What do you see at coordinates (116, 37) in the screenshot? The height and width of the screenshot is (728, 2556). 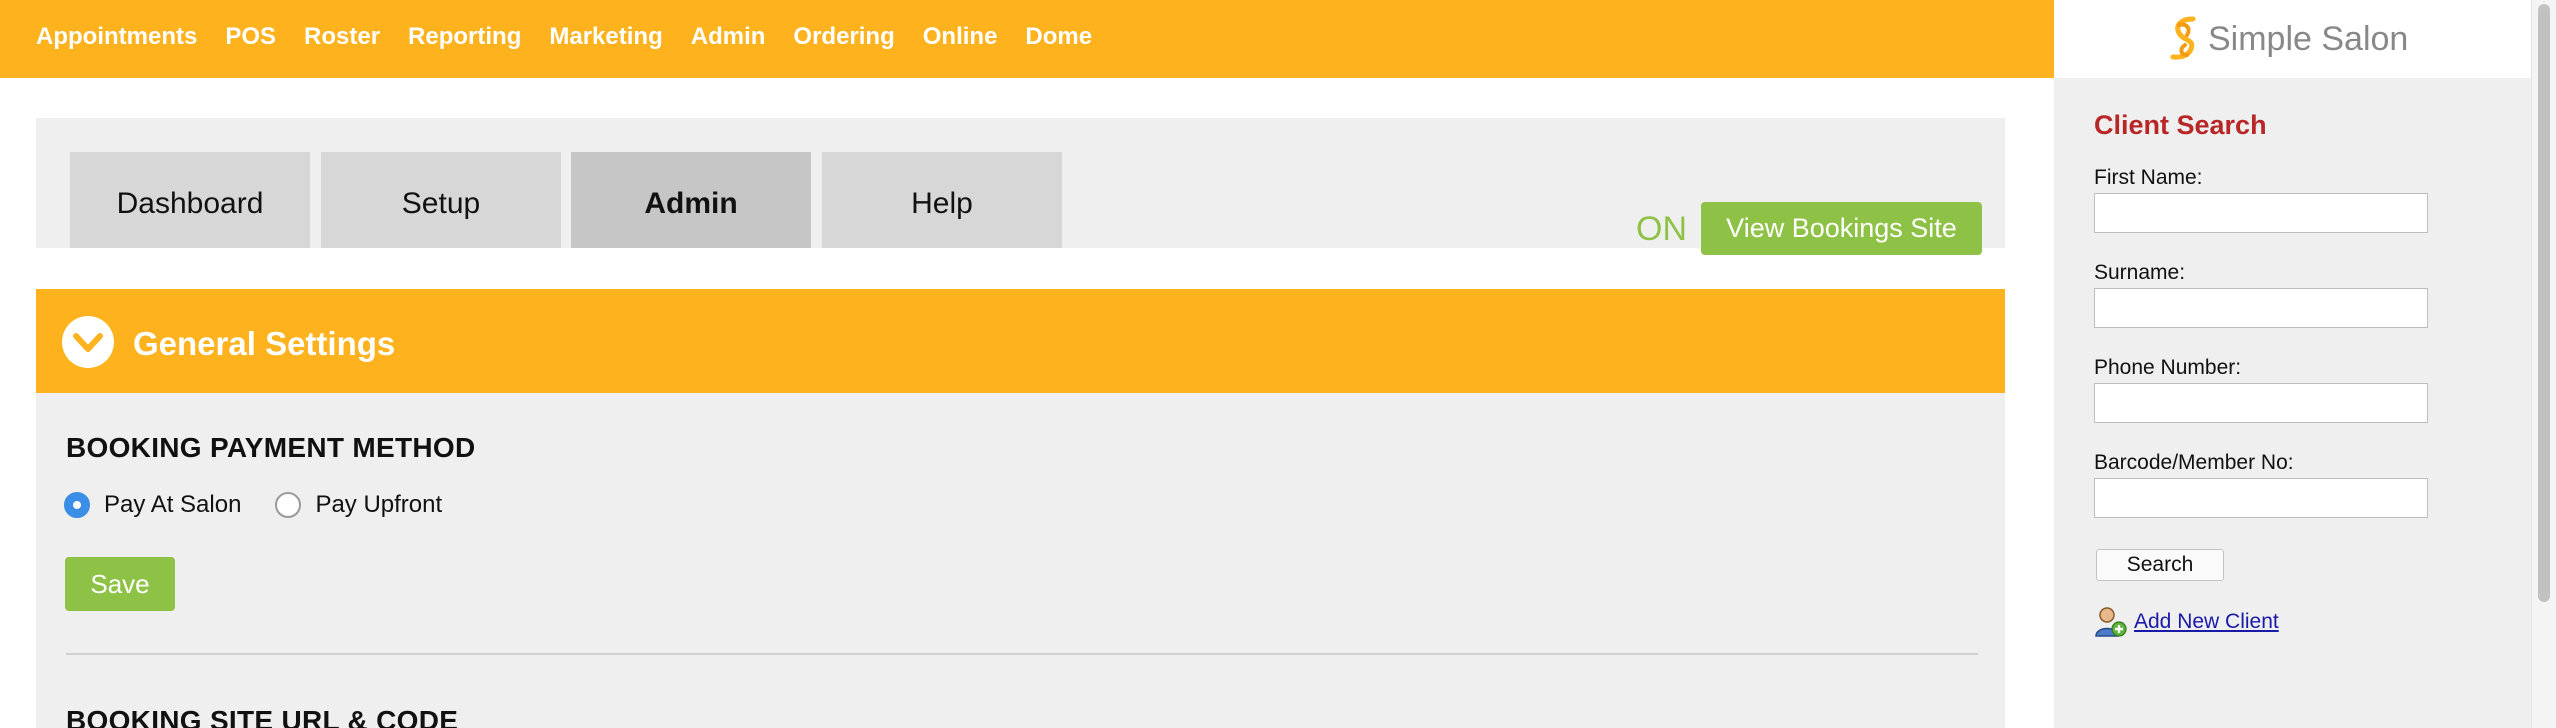 I see `nav-item-appointments: Appointments` at bounding box center [116, 37].